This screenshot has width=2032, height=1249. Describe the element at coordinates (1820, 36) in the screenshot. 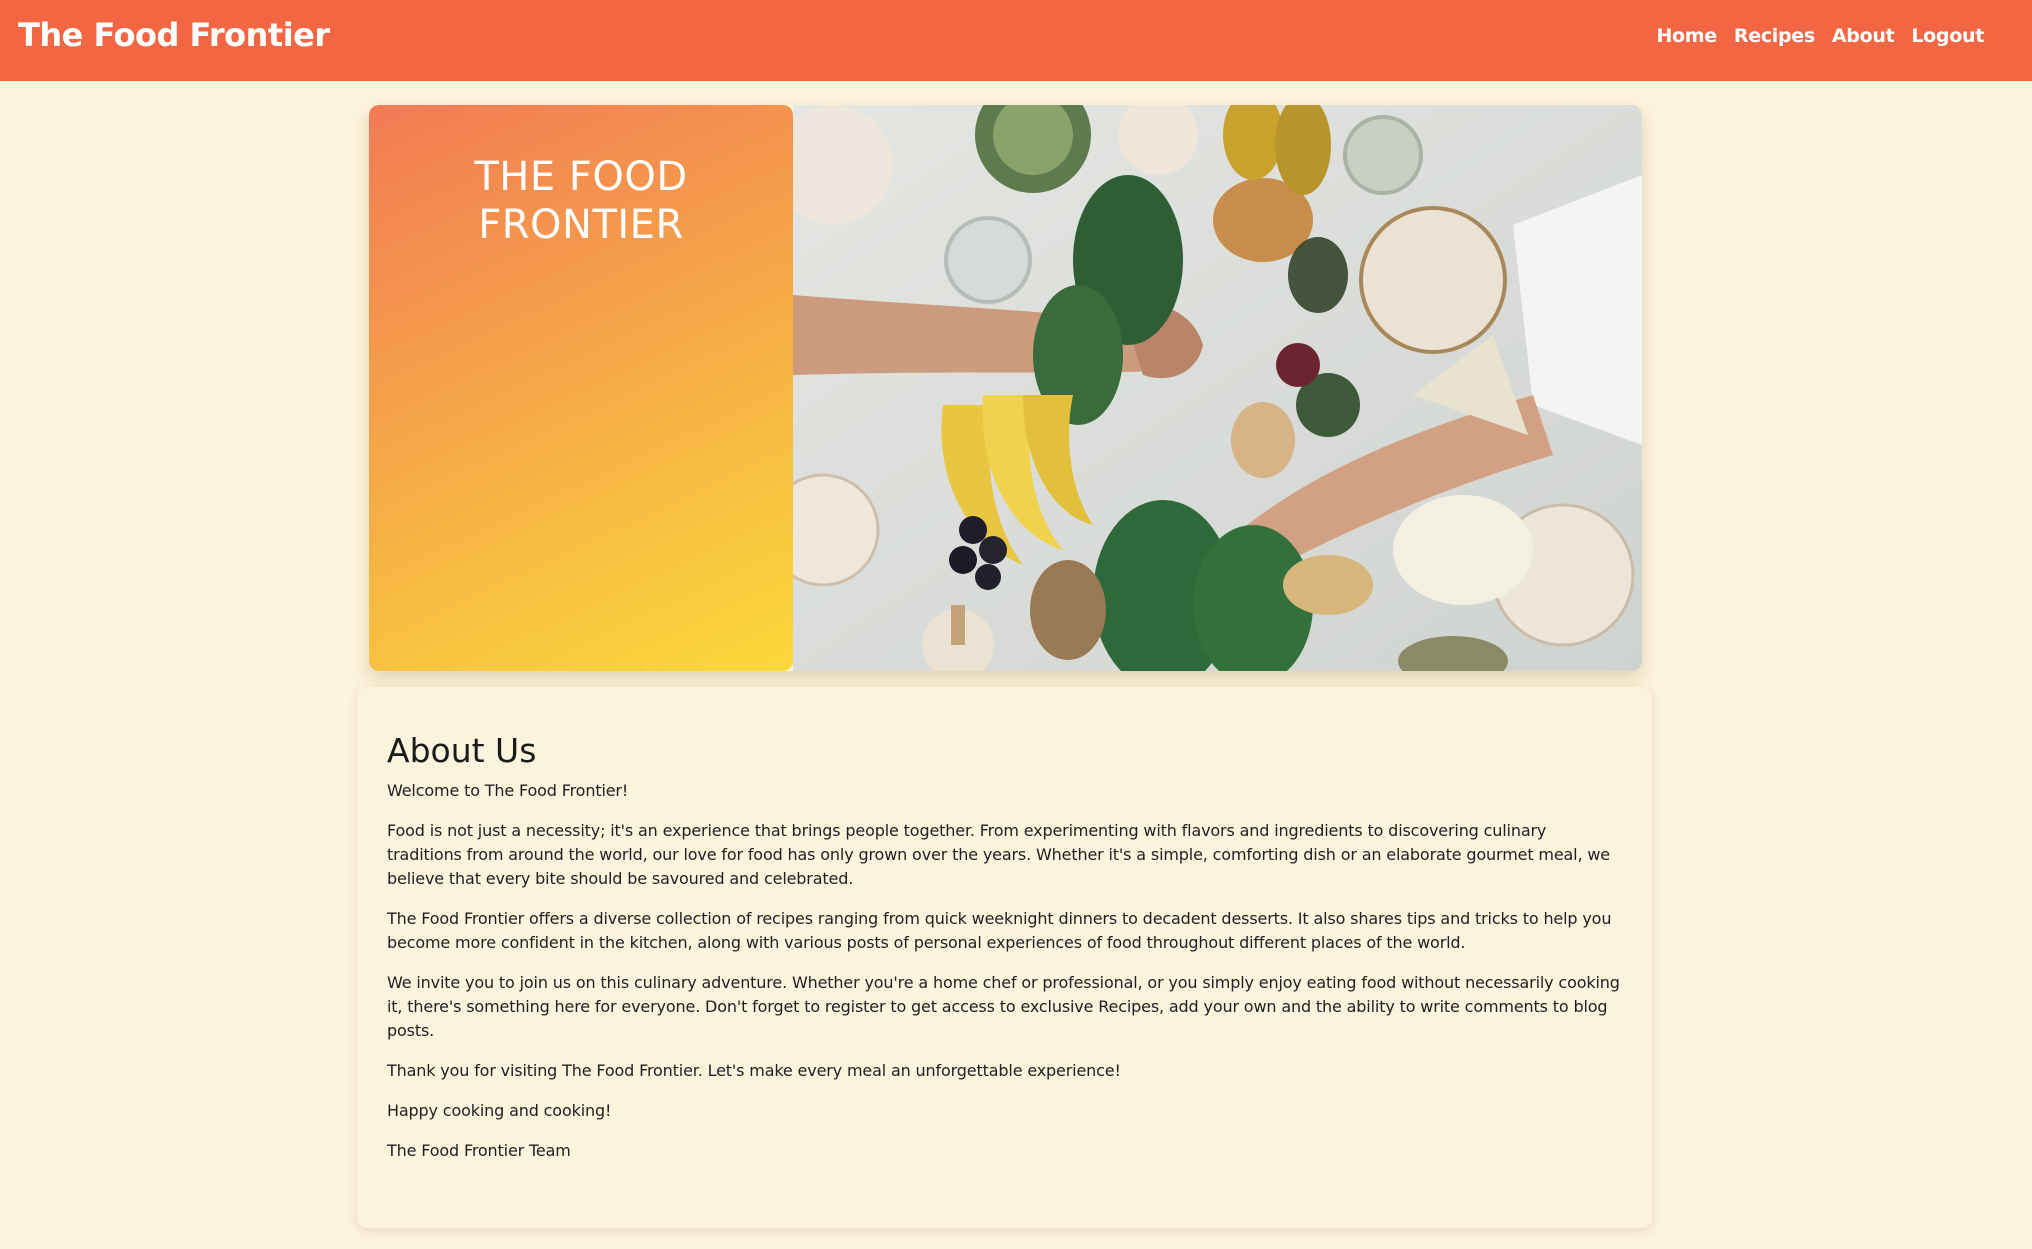

I see `main-nav: Home Recipes About Logout` at that location.